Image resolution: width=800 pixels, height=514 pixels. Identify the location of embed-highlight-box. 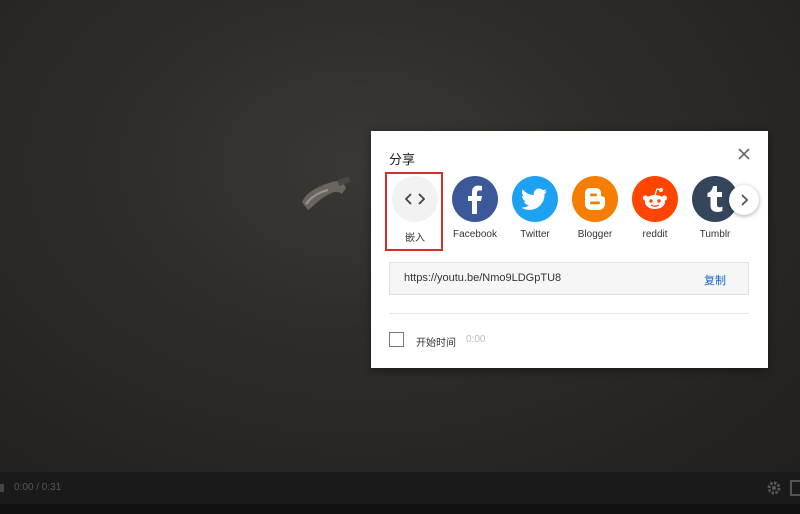
(414, 211).